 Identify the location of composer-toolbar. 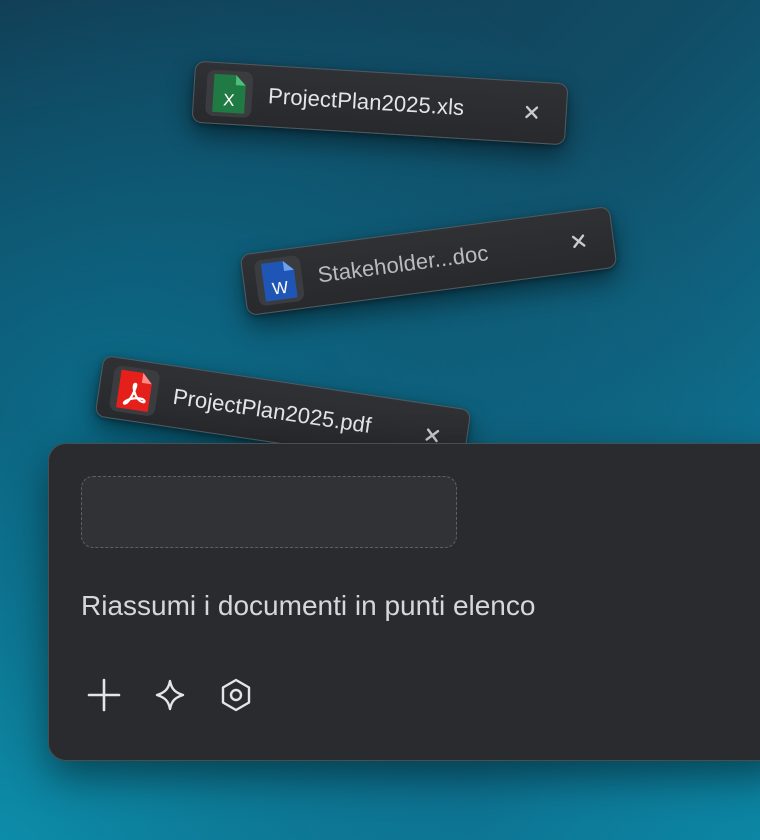
(170, 695).